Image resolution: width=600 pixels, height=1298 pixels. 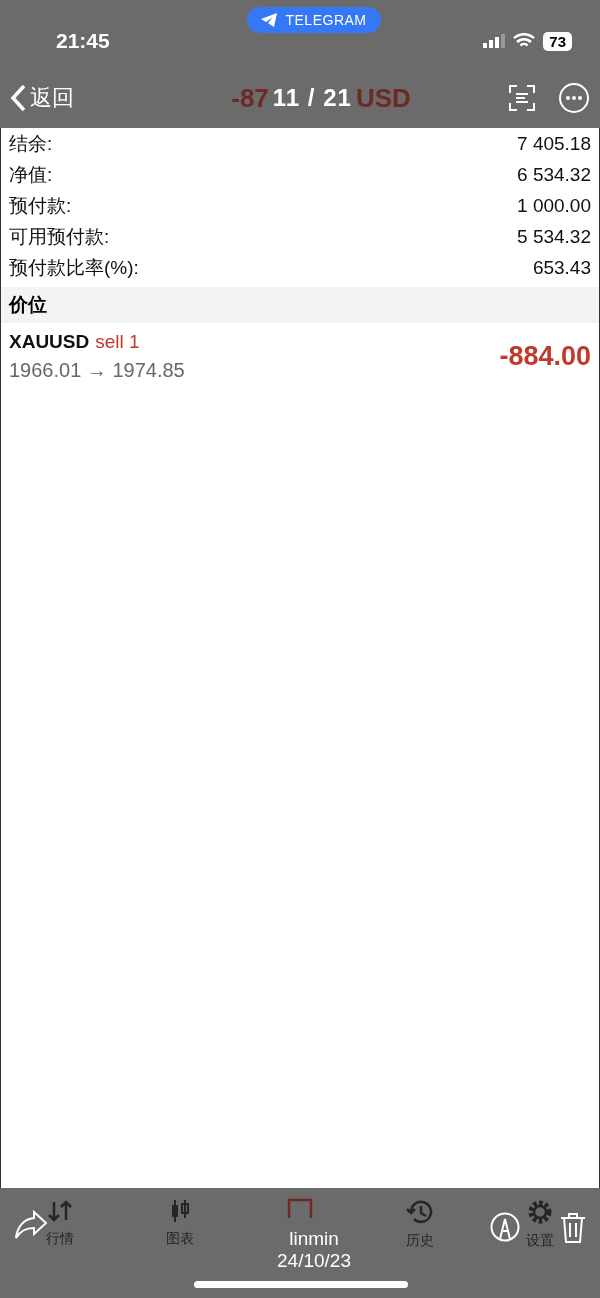 What do you see at coordinates (522, 98) in the screenshot?
I see `scan-text-icon` at bounding box center [522, 98].